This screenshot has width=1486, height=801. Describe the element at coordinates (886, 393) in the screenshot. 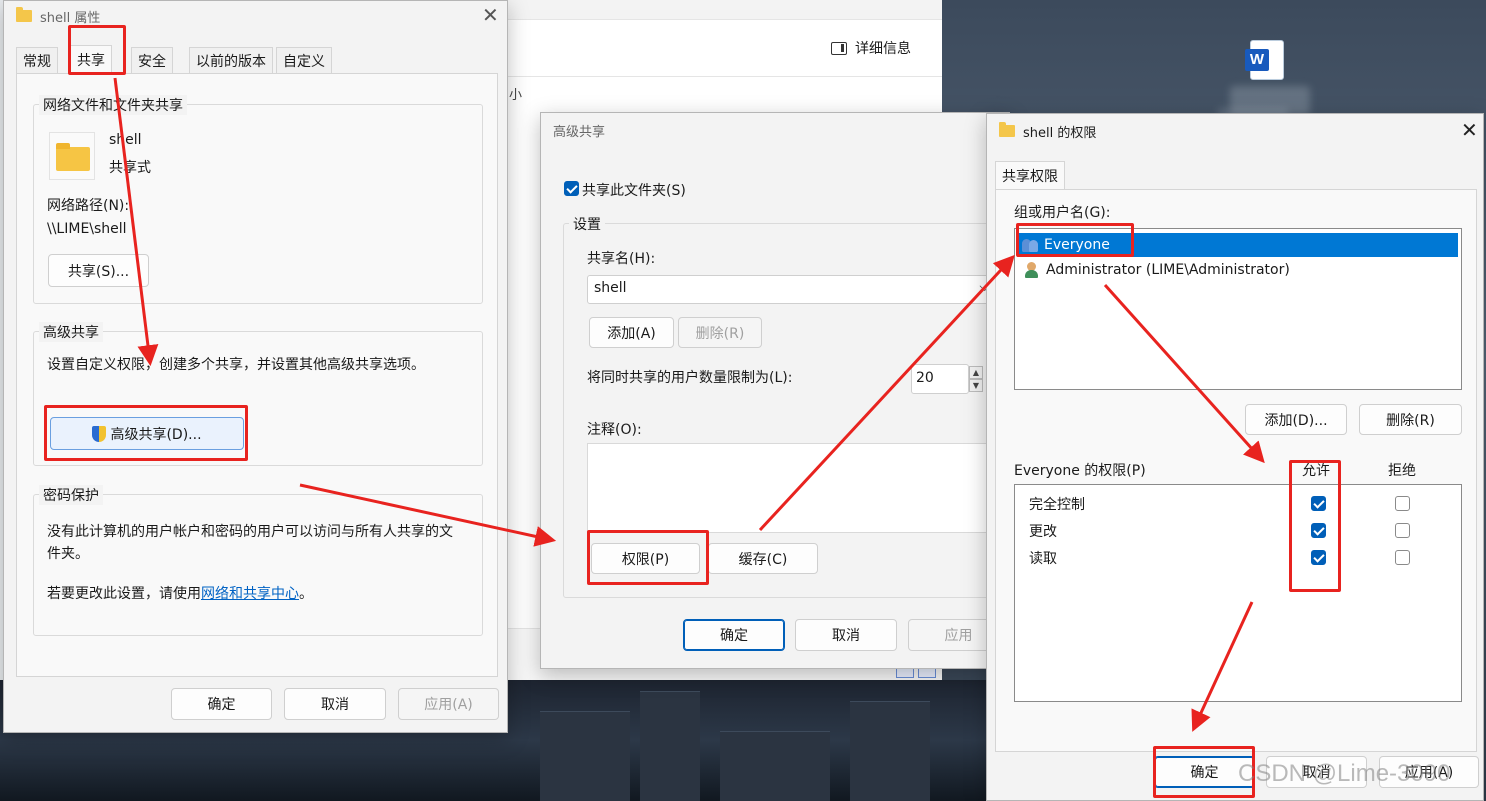

I see `arrow-permissions-to-everyone` at that location.